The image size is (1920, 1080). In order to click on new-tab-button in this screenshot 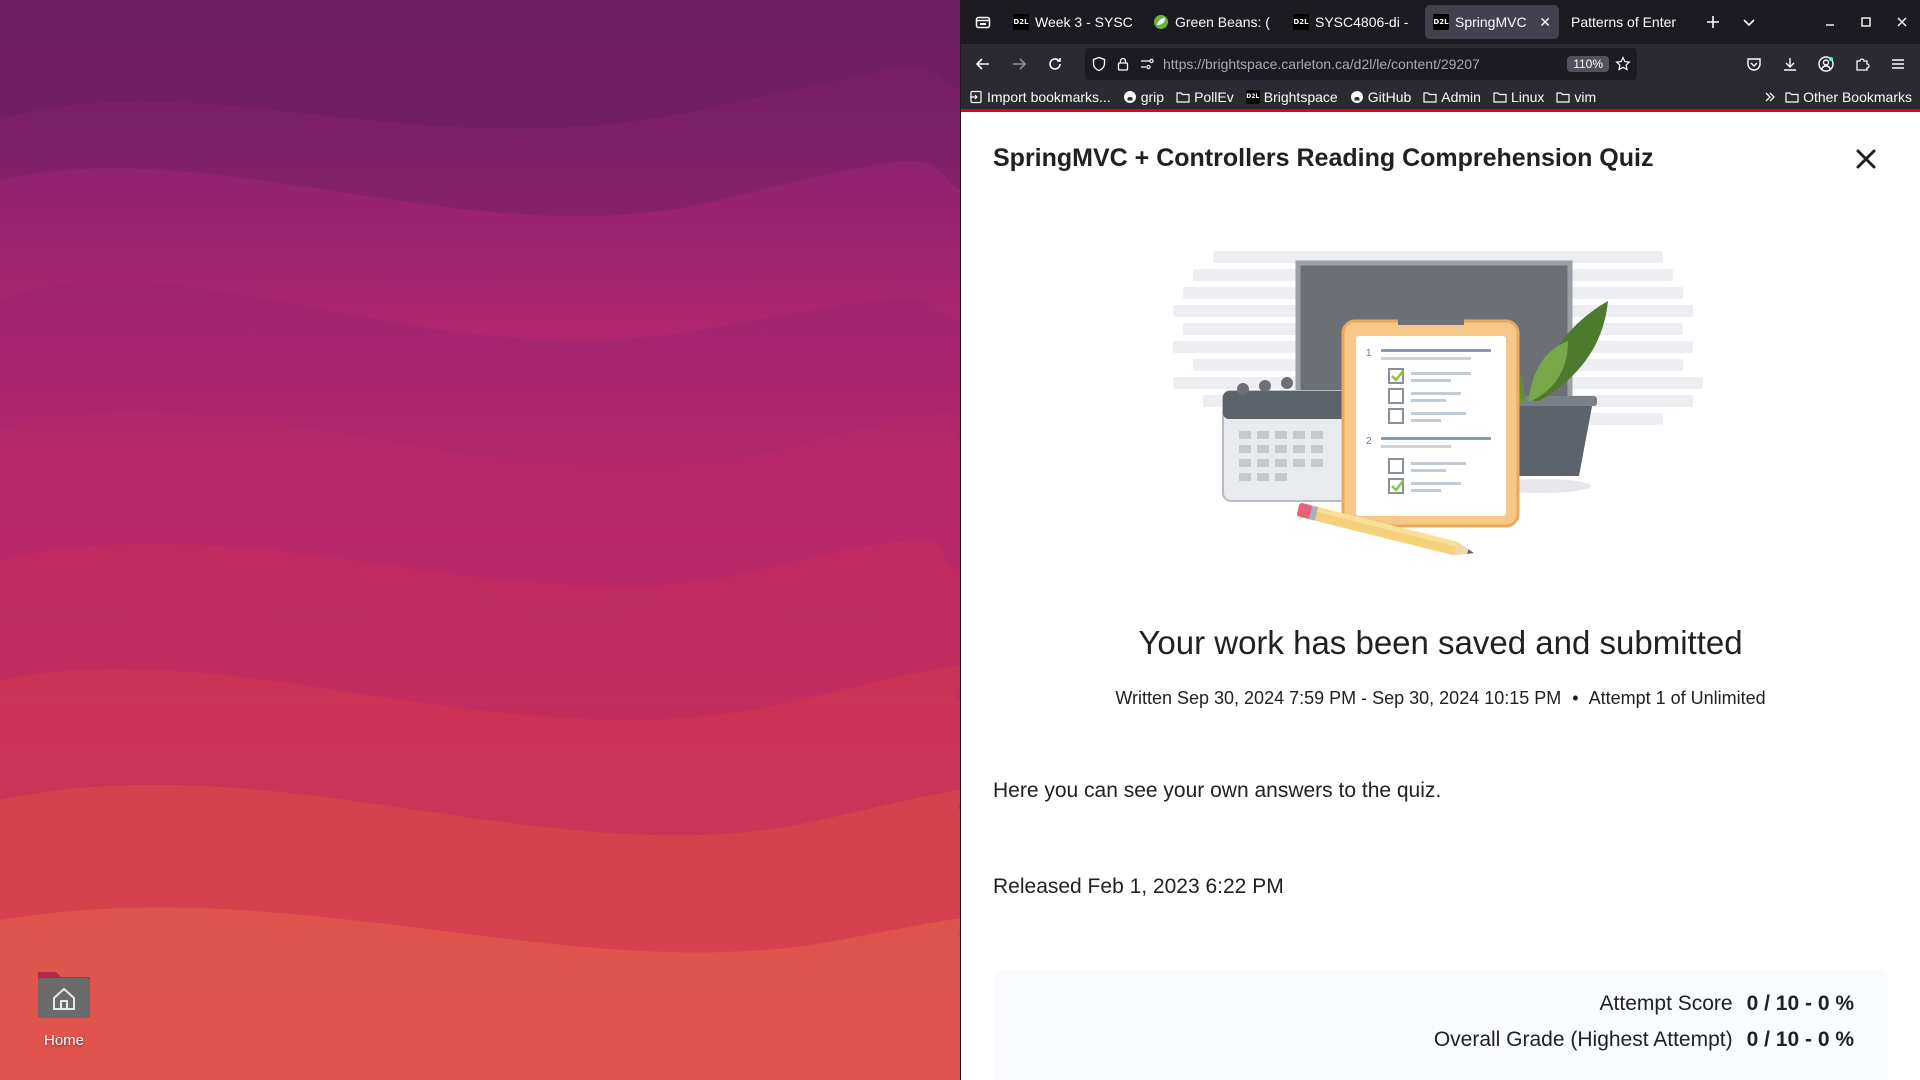, I will do `click(1713, 22)`.